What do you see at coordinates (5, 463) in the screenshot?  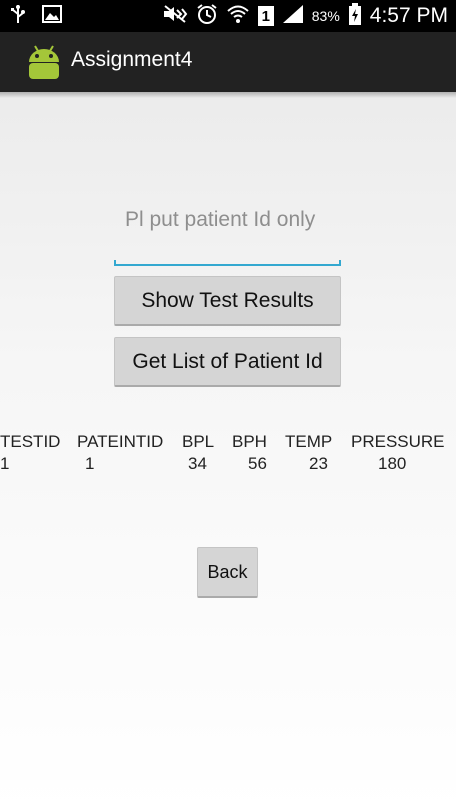 I see `cell-testid: 1` at bounding box center [5, 463].